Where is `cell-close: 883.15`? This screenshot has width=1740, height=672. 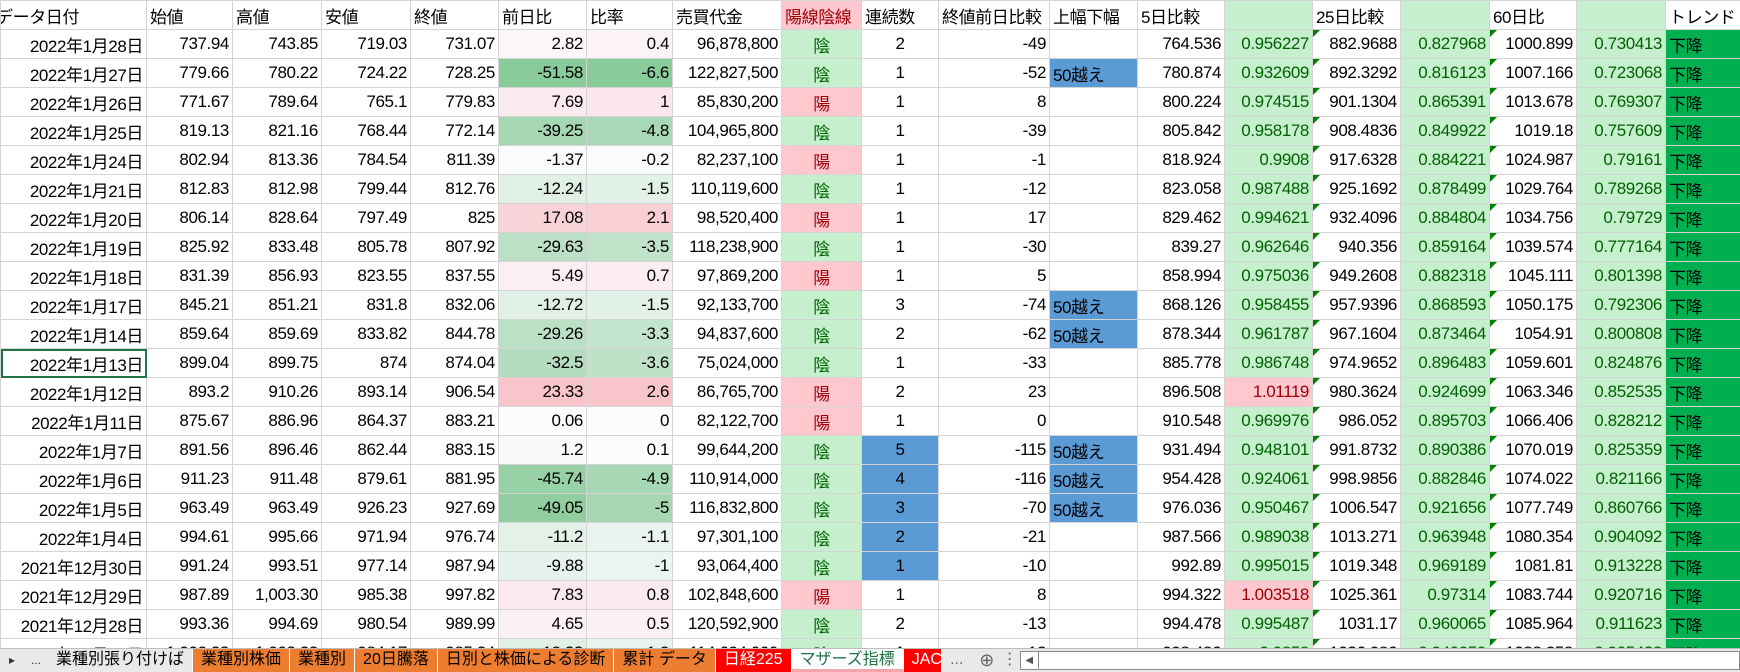
cell-close: 883.15 is located at coordinates (454, 450).